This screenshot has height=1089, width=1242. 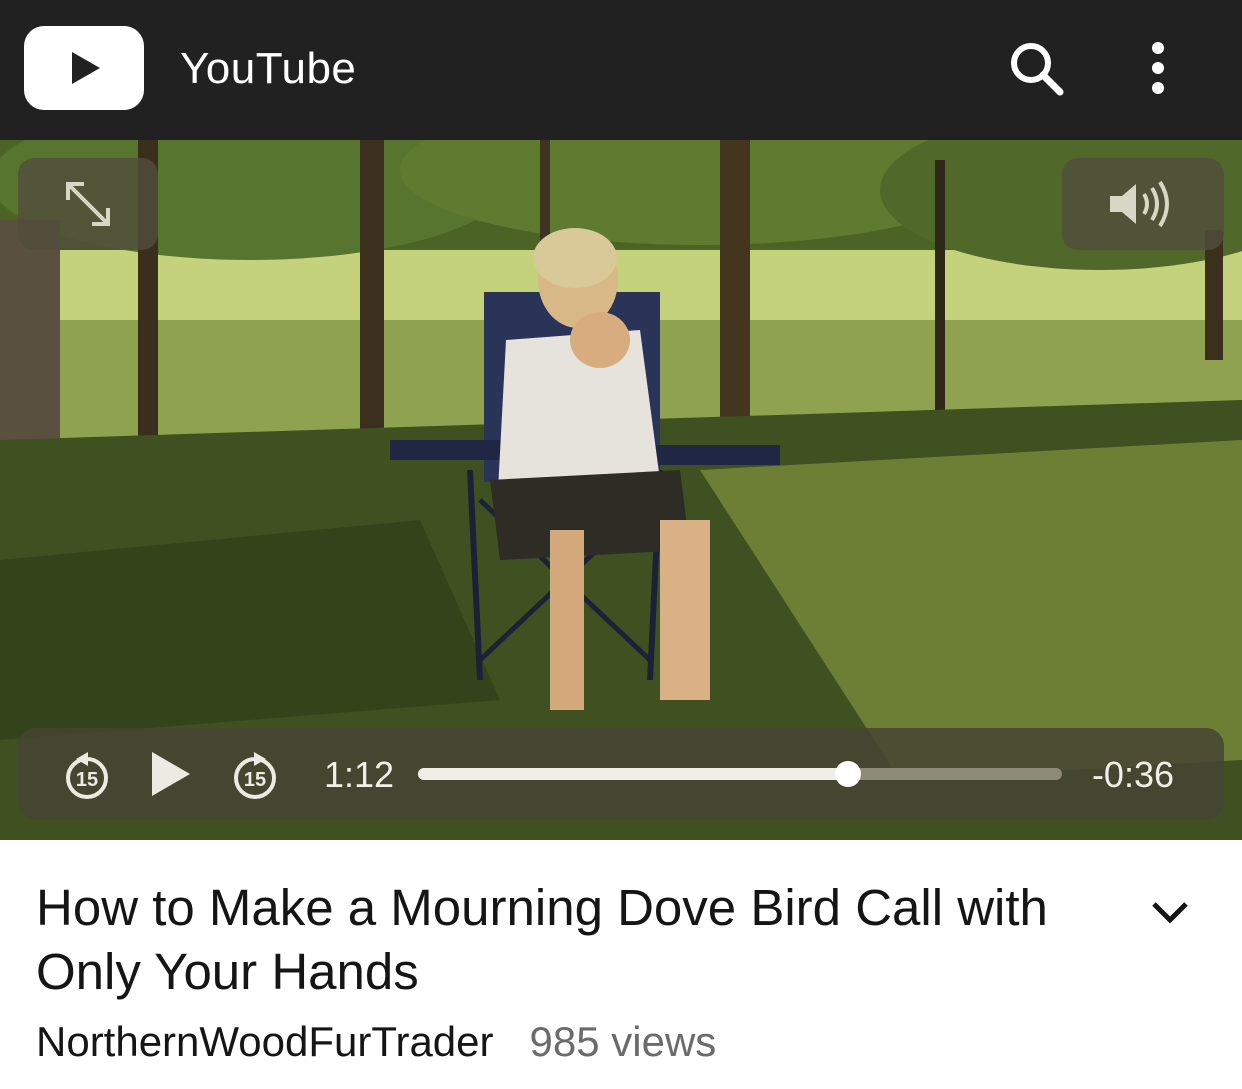 I want to click on more-options-button, so click(x=1158, y=70).